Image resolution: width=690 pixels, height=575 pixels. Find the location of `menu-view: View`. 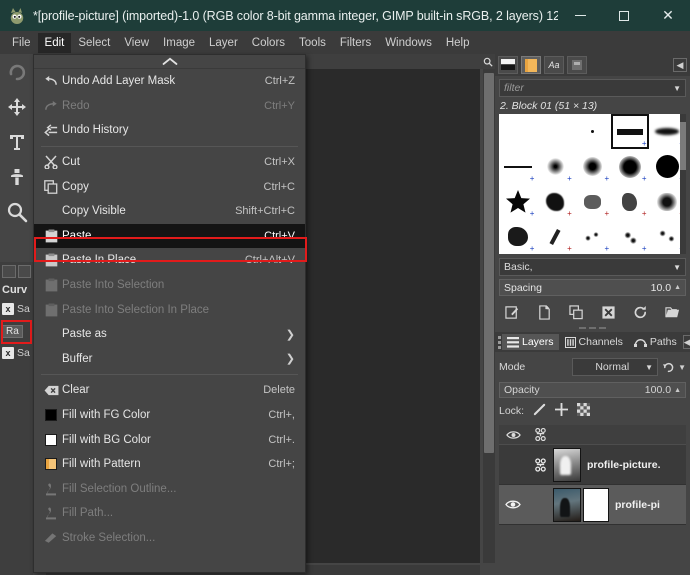

menu-view: View is located at coordinates (136, 43).